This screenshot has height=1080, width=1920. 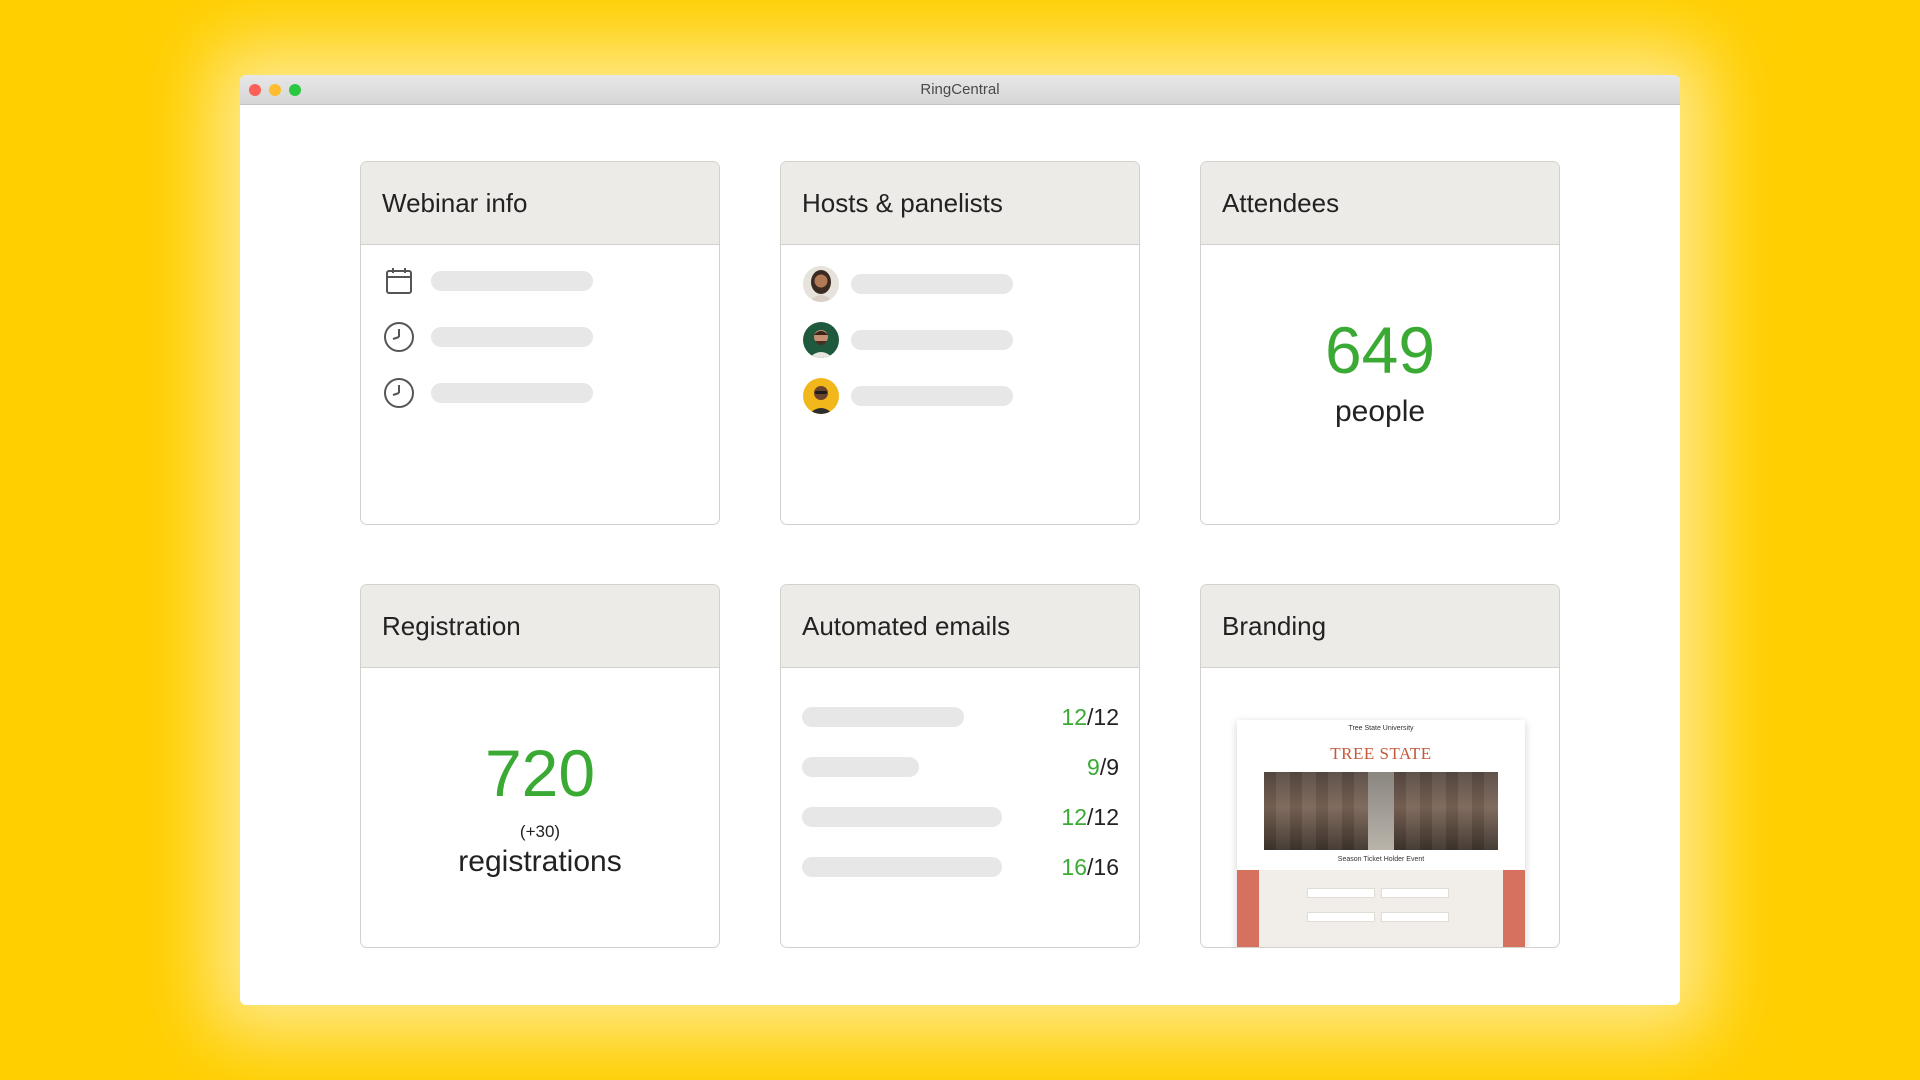 I want to click on hosts-panelists-card: Hosts & panelists, so click(x=960, y=343).